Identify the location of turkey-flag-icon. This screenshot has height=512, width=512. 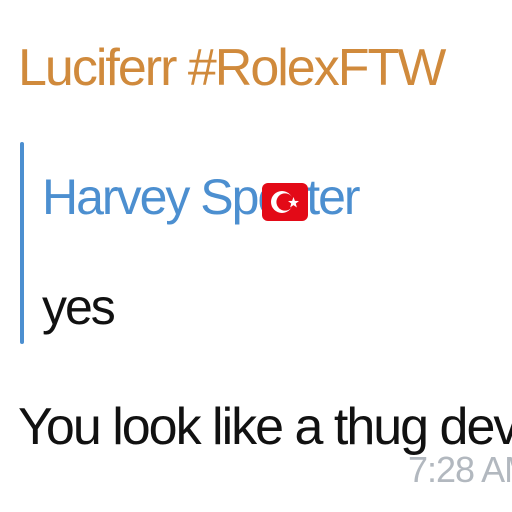
(285, 202).